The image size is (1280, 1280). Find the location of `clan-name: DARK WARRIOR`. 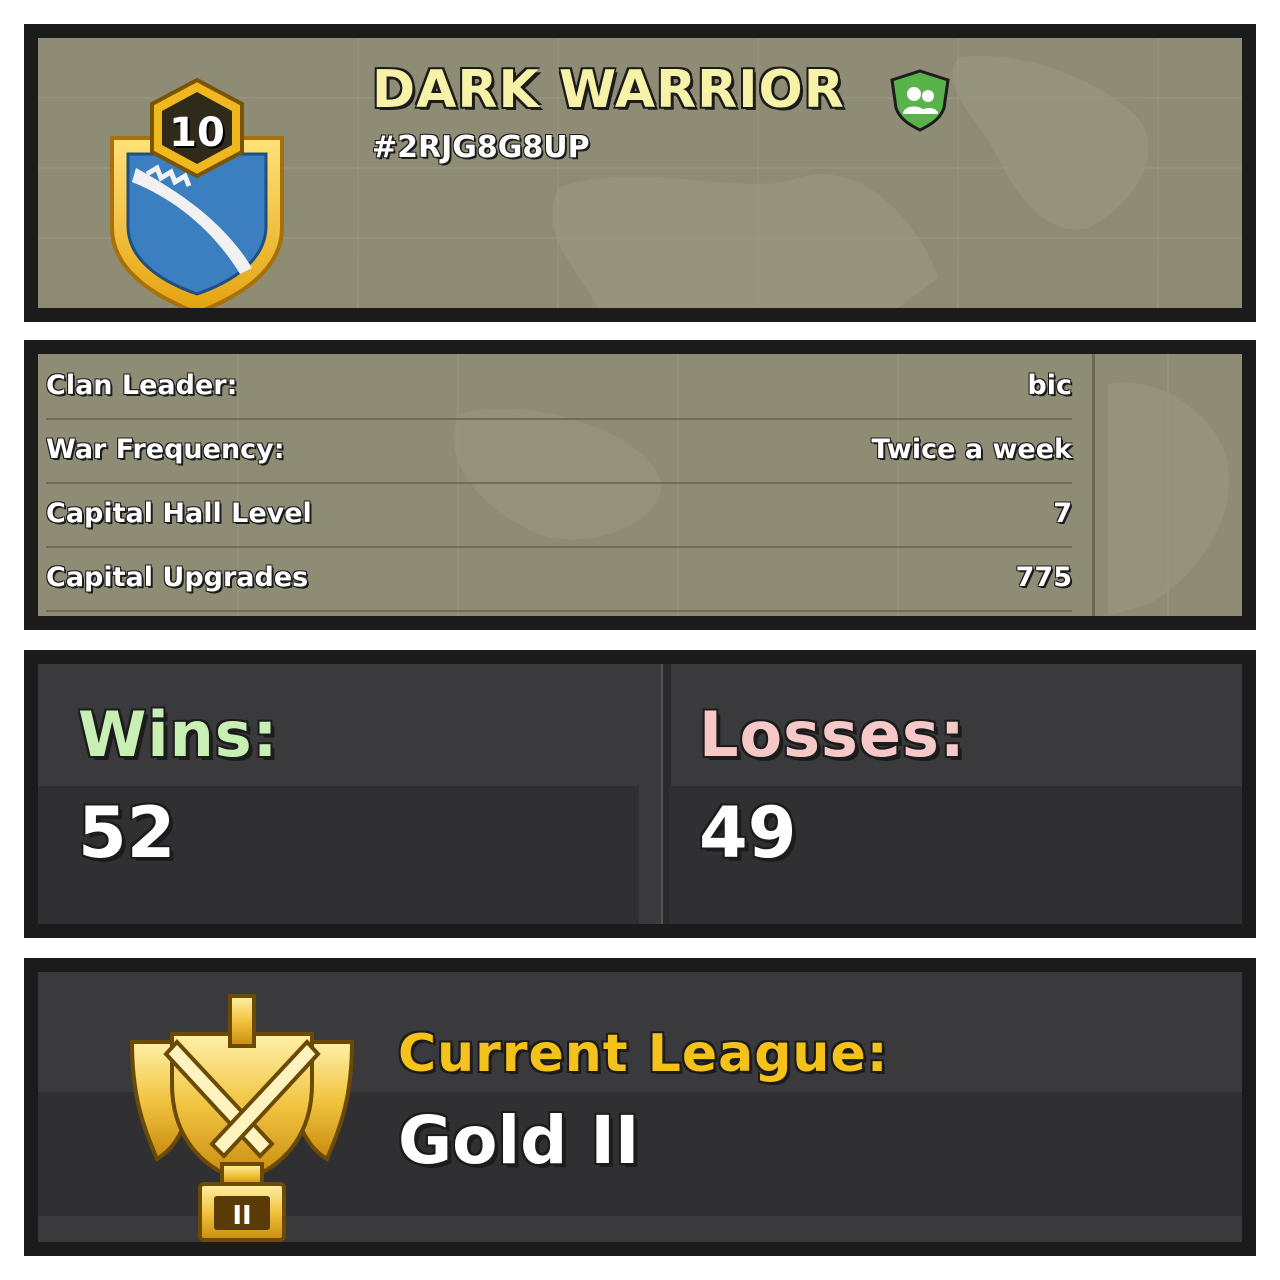

clan-name: DARK WARRIOR is located at coordinates (608, 90).